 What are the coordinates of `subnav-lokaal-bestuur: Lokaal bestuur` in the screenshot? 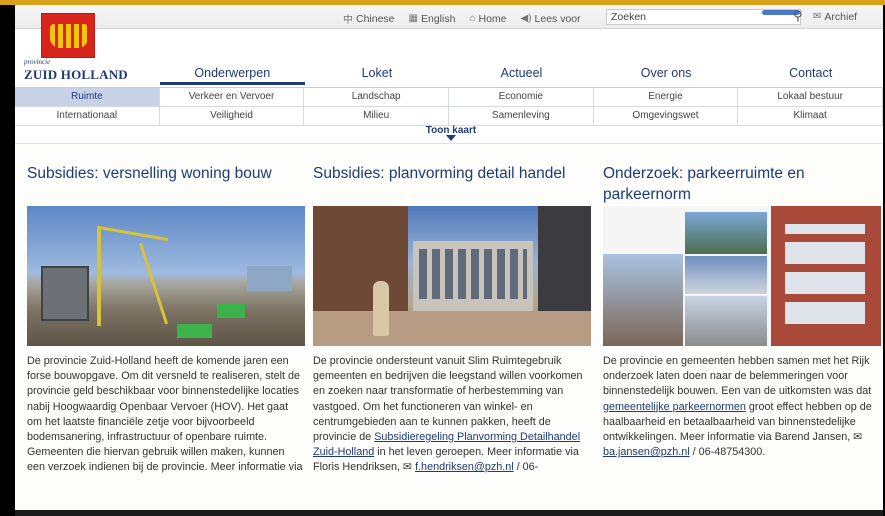 It's located at (810, 97).